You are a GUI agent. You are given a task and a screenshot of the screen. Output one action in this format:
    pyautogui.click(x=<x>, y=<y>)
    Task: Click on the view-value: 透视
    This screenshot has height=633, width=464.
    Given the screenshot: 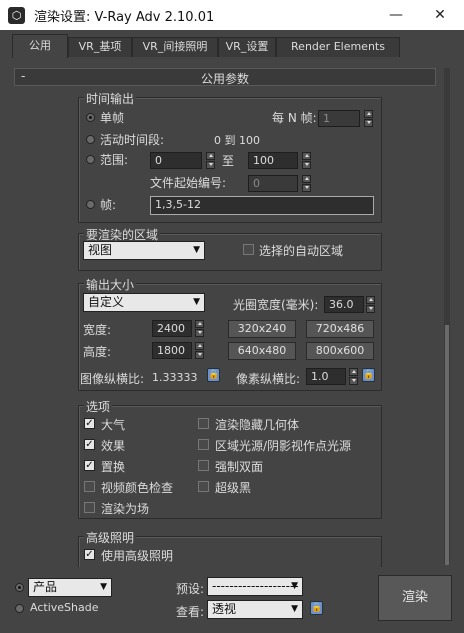 What is the action you would take?
    pyautogui.click(x=224, y=609)
    